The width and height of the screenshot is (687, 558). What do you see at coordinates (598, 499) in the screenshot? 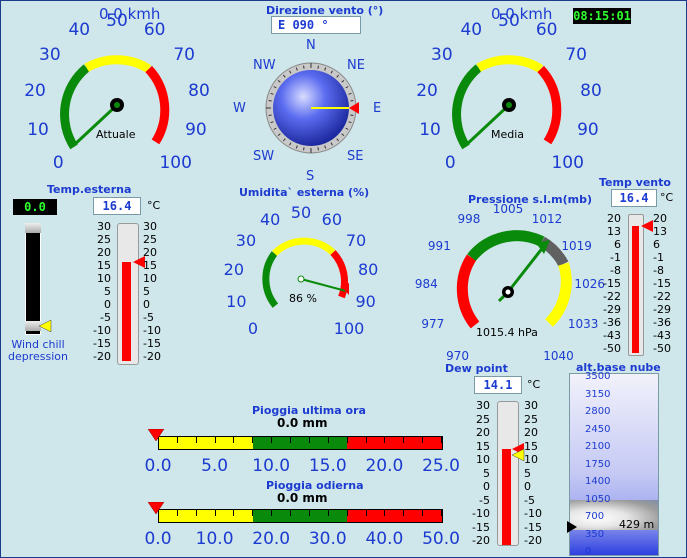
I see `cloud-scale-tick: 1050` at bounding box center [598, 499].